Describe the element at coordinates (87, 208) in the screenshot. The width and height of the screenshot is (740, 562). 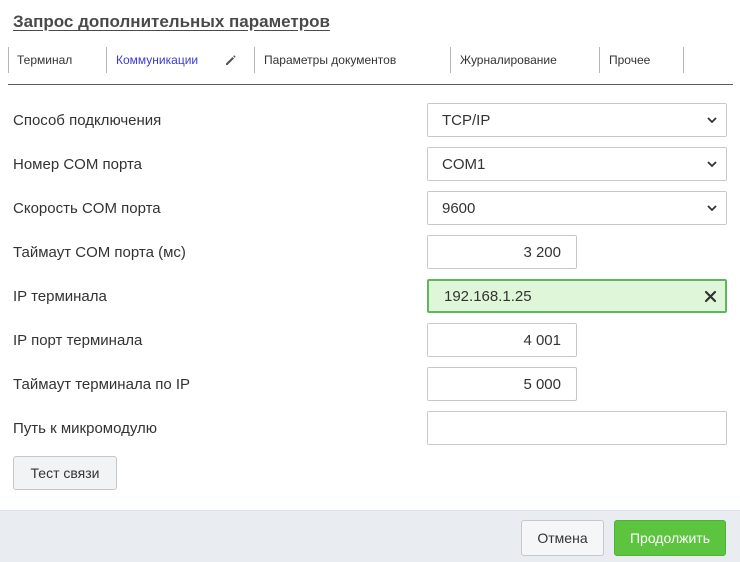
I see `com-speed-label: Скорость COM порта` at that location.